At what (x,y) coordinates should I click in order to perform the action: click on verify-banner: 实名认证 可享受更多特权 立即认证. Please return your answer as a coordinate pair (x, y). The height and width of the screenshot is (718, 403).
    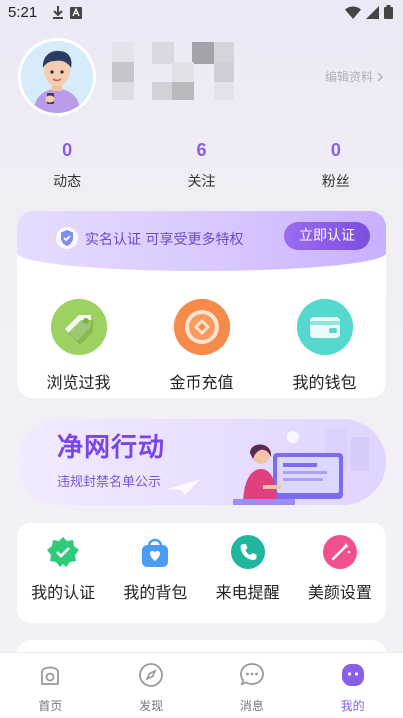
    Looking at the image, I should click on (201, 241).